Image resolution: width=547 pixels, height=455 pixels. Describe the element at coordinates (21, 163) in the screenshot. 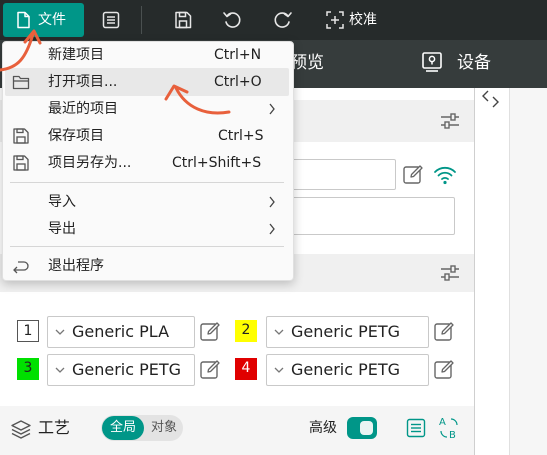

I see `save-as-icon` at that location.